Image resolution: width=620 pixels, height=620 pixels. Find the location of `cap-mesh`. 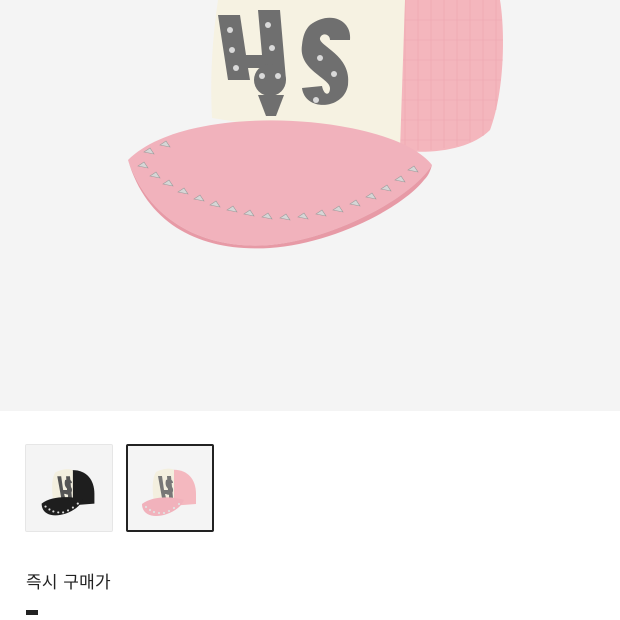

cap-mesh is located at coordinates (449, 76).